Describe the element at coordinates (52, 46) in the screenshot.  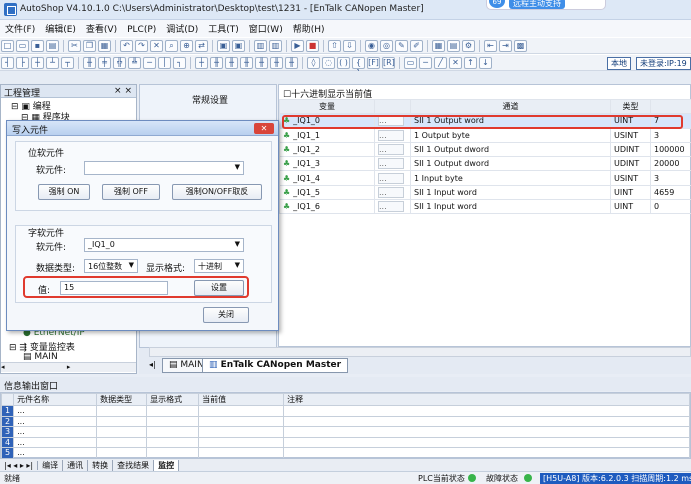
I see `print-icon: ▤` at that location.